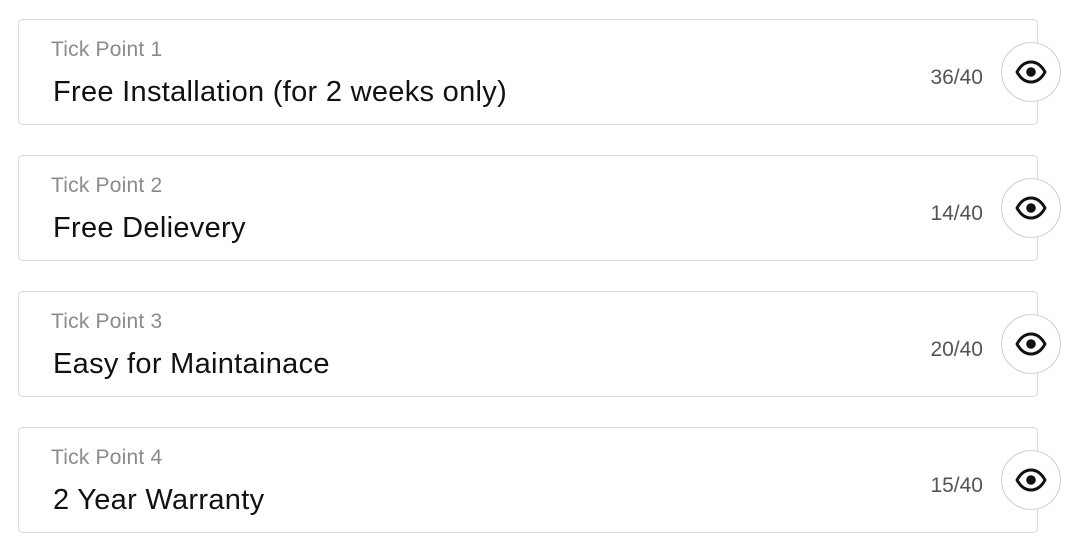  Describe the element at coordinates (956, 349) in the screenshot. I see `character-count: 20/40` at that location.